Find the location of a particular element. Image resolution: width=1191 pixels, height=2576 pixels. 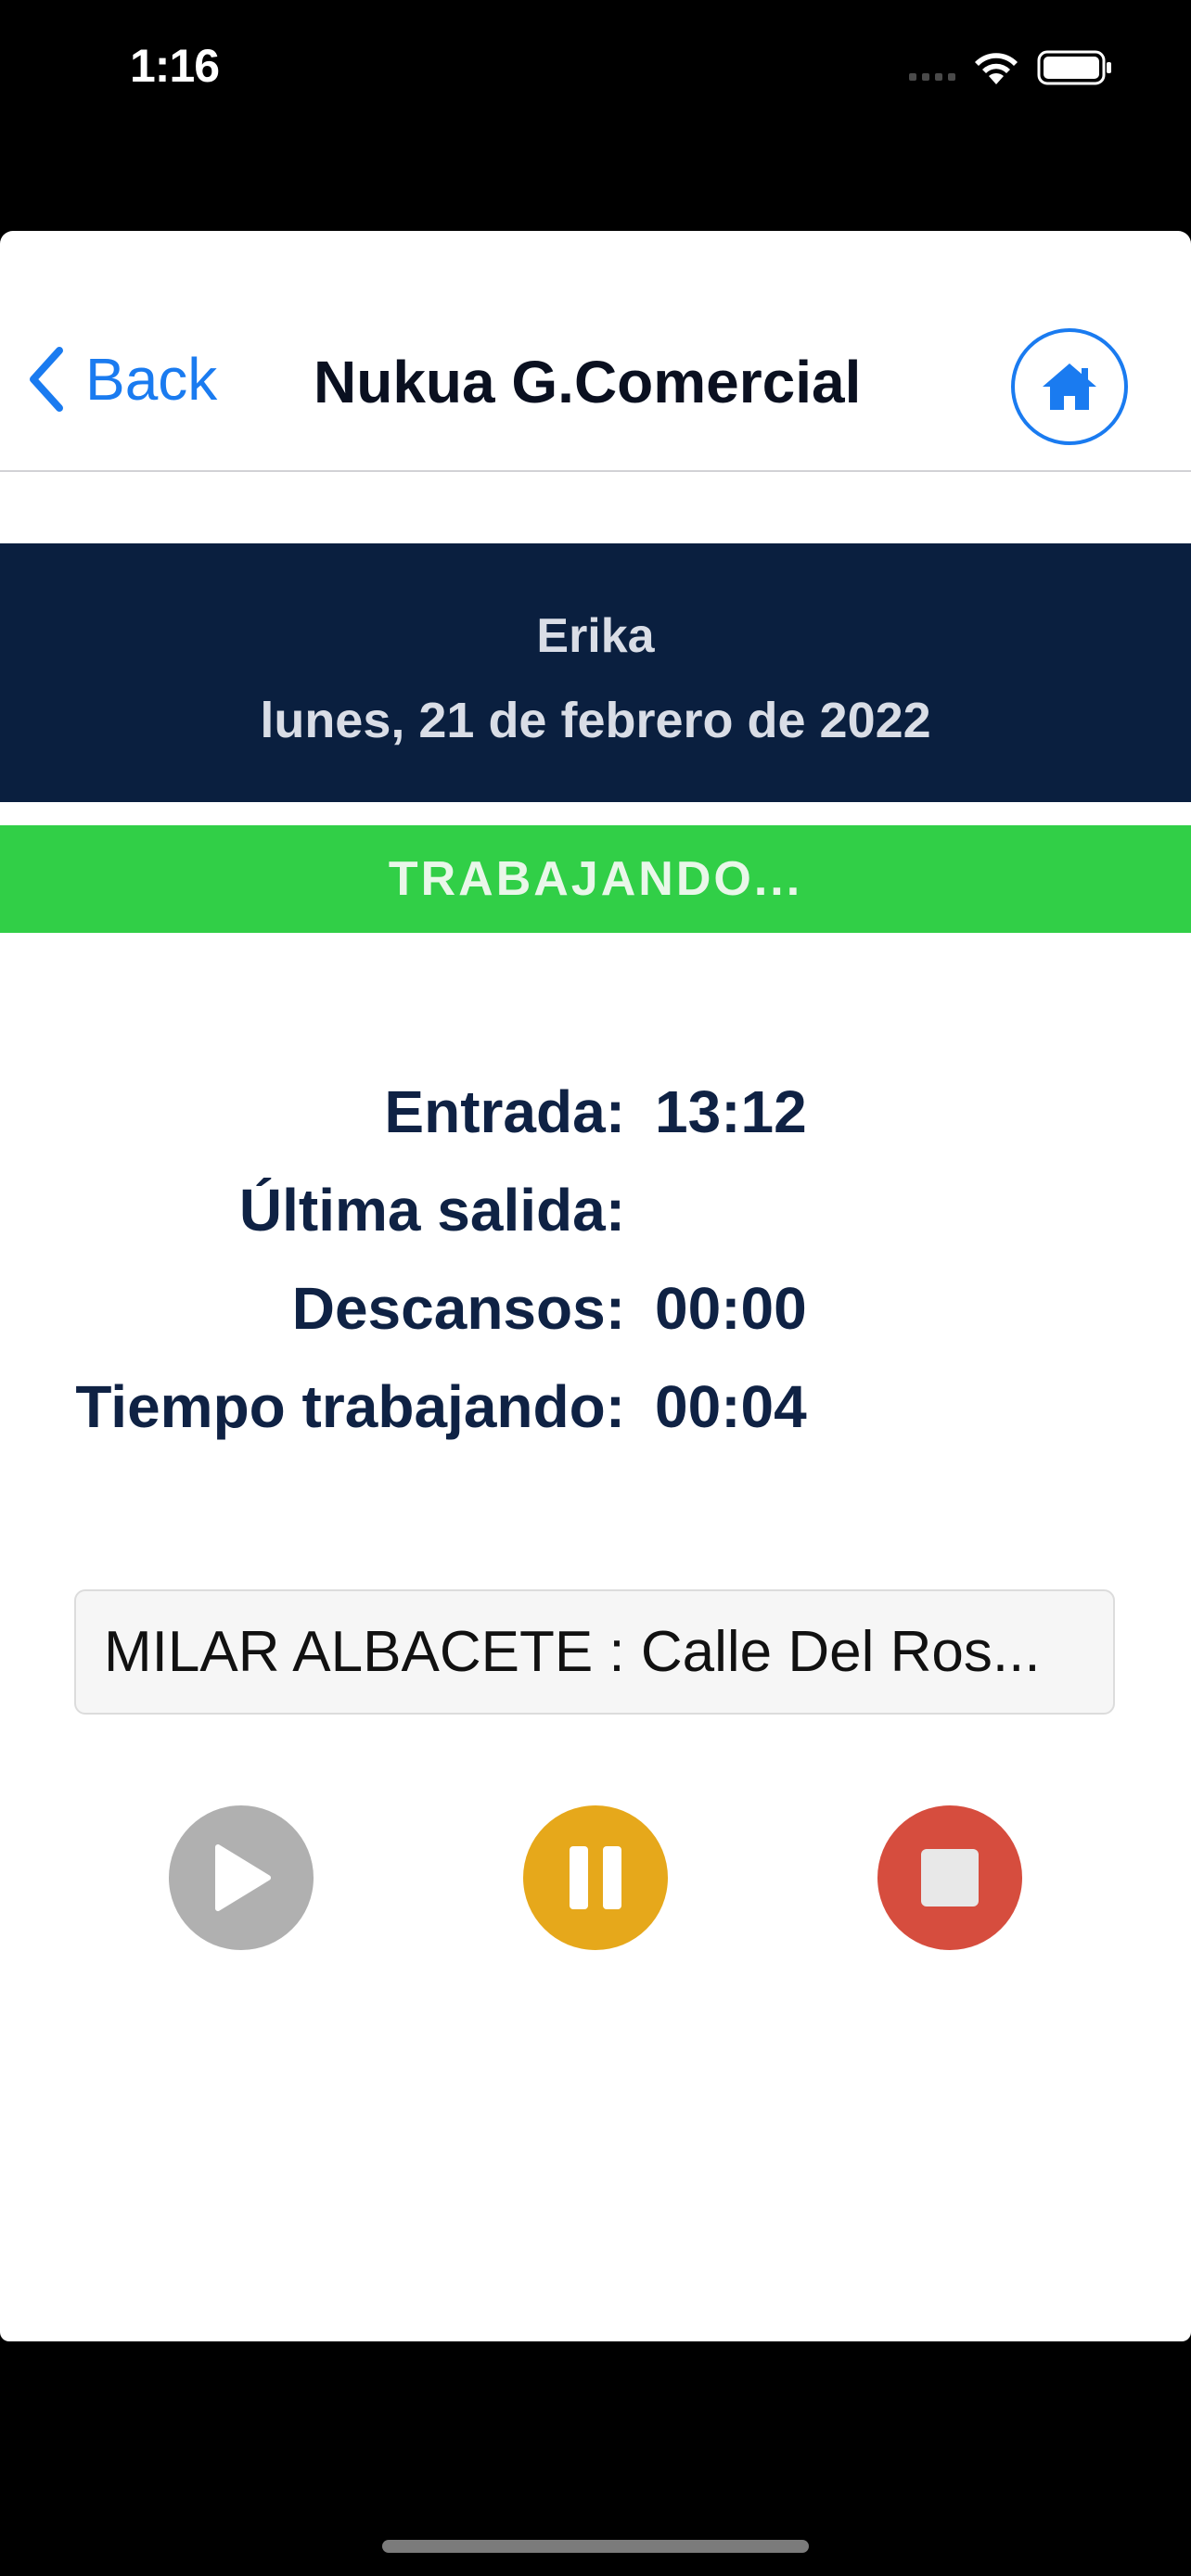

home-button is located at coordinates (1069, 386).